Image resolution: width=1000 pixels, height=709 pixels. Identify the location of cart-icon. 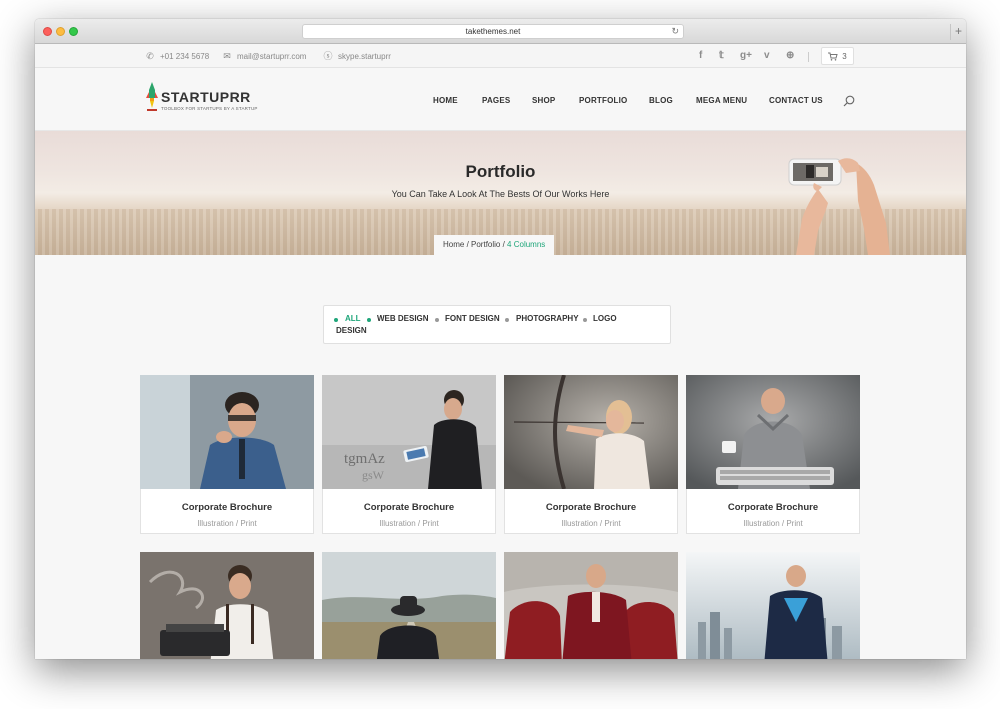
(833, 56).